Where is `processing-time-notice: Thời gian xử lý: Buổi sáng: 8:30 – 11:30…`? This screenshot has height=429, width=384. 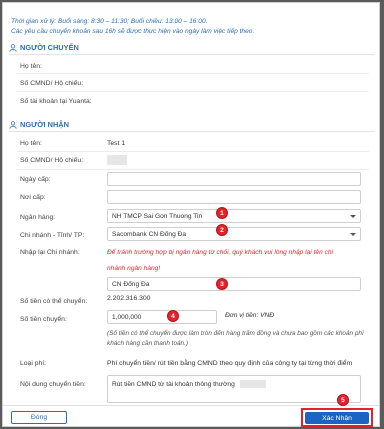
processing-time-notice: Thời gian xử lý: Buổi sáng: 8:30 – 11:30… is located at coordinates (191, 27).